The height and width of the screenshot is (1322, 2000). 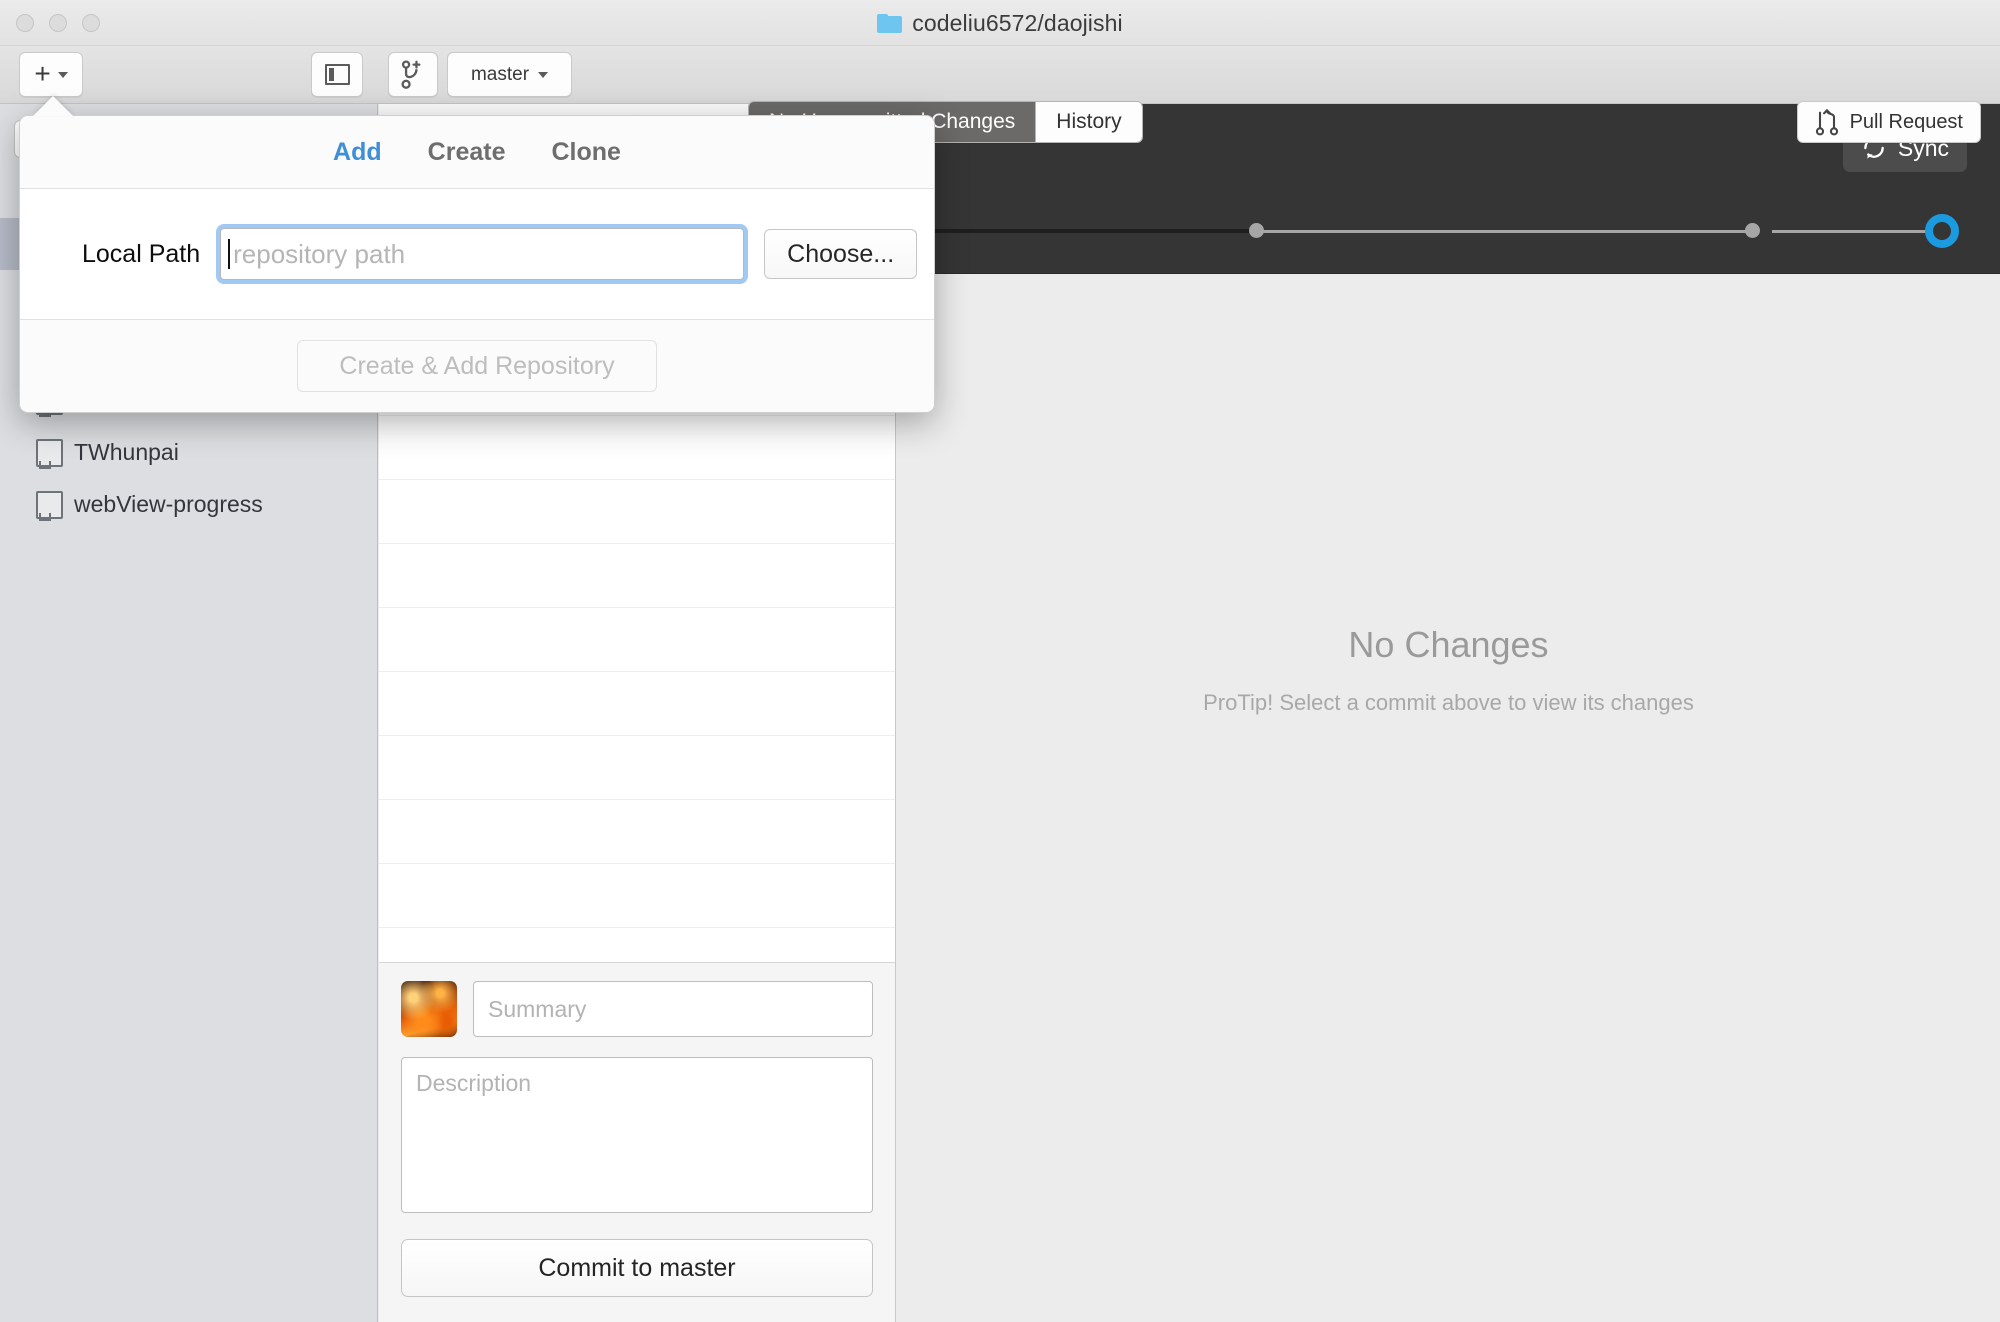 I want to click on sidebar-toggle-button, so click(x=337, y=74).